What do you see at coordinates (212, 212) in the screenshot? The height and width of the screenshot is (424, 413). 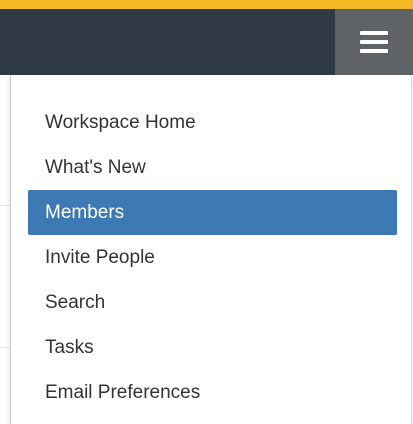 I see `menu-item-members: Members` at bounding box center [212, 212].